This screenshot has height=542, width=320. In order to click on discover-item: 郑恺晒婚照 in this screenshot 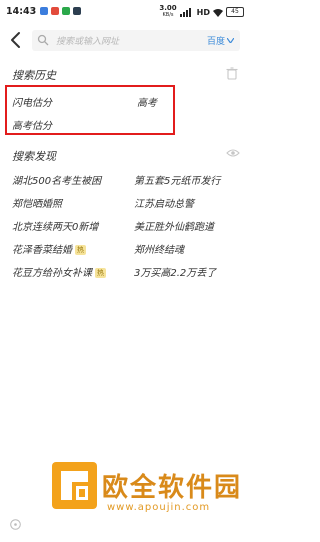, I will do `click(37, 202)`.